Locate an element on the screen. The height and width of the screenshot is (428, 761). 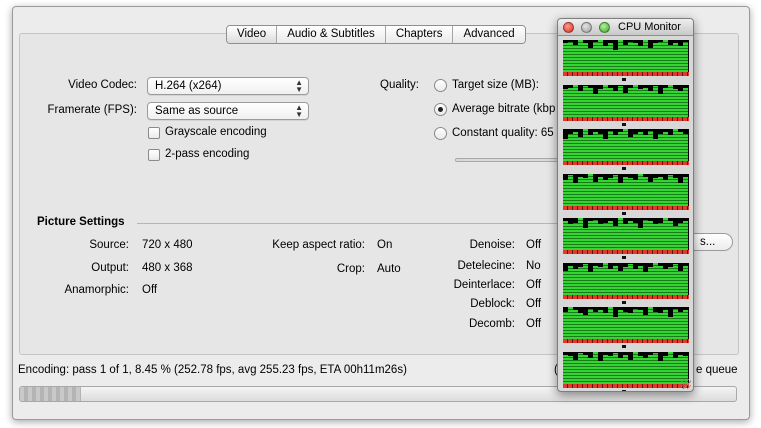
decomb-value: Off is located at coordinates (534, 324).